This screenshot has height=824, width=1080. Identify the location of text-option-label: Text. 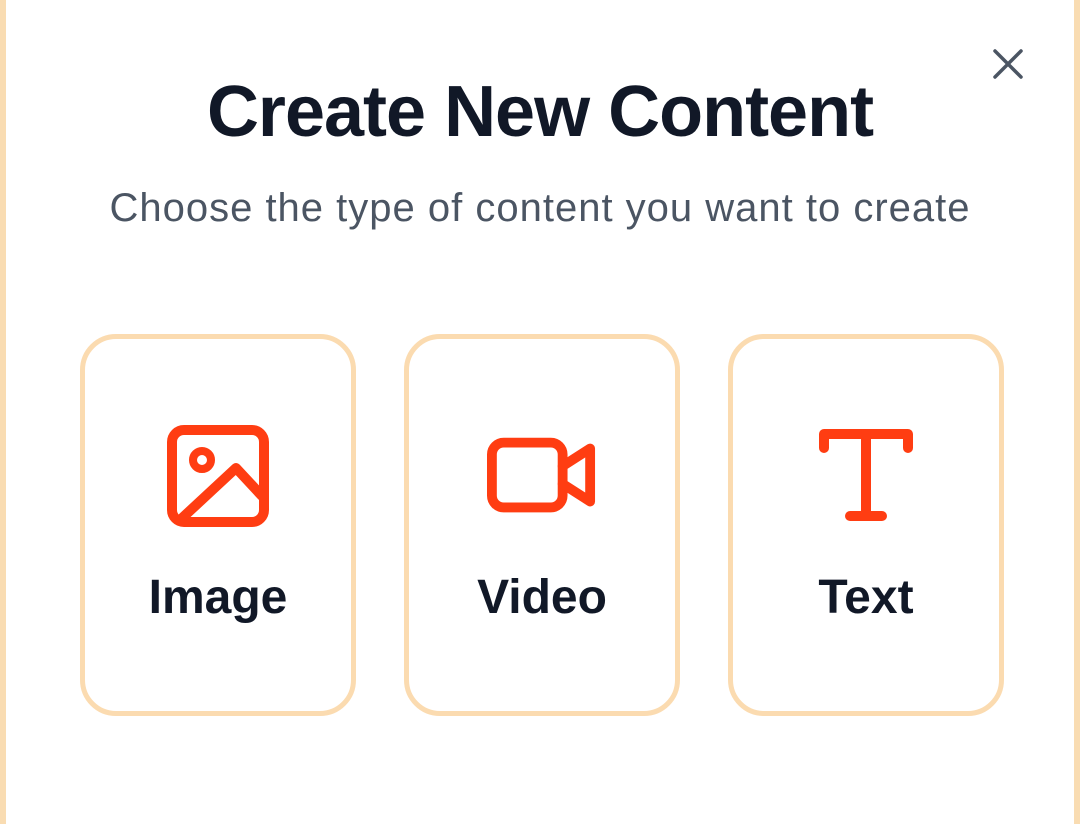
(866, 597).